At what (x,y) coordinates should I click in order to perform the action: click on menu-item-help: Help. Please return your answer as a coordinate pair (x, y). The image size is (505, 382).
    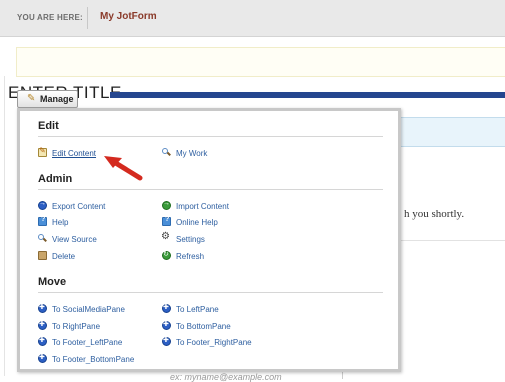
    Looking at the image, I should click on (53, 222).